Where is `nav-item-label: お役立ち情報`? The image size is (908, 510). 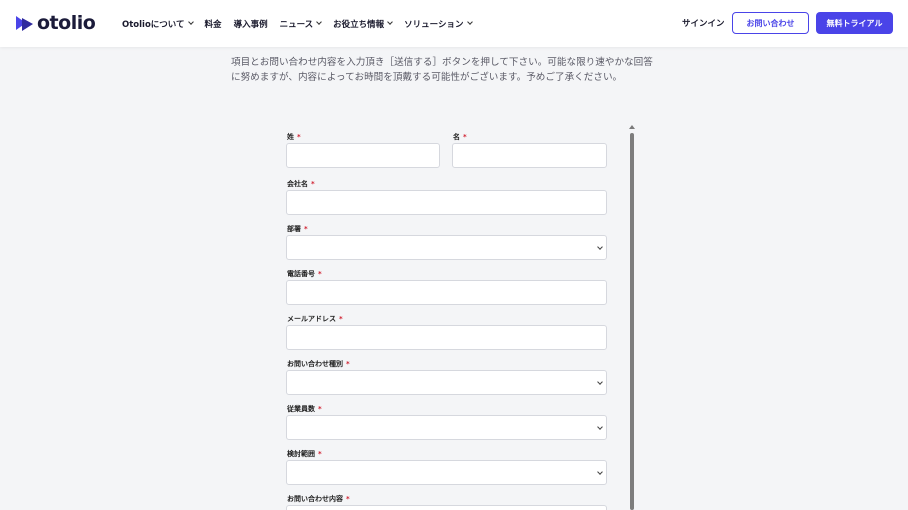 nav-item-label: お役立ち情報 is located at coordinates (359, 24).